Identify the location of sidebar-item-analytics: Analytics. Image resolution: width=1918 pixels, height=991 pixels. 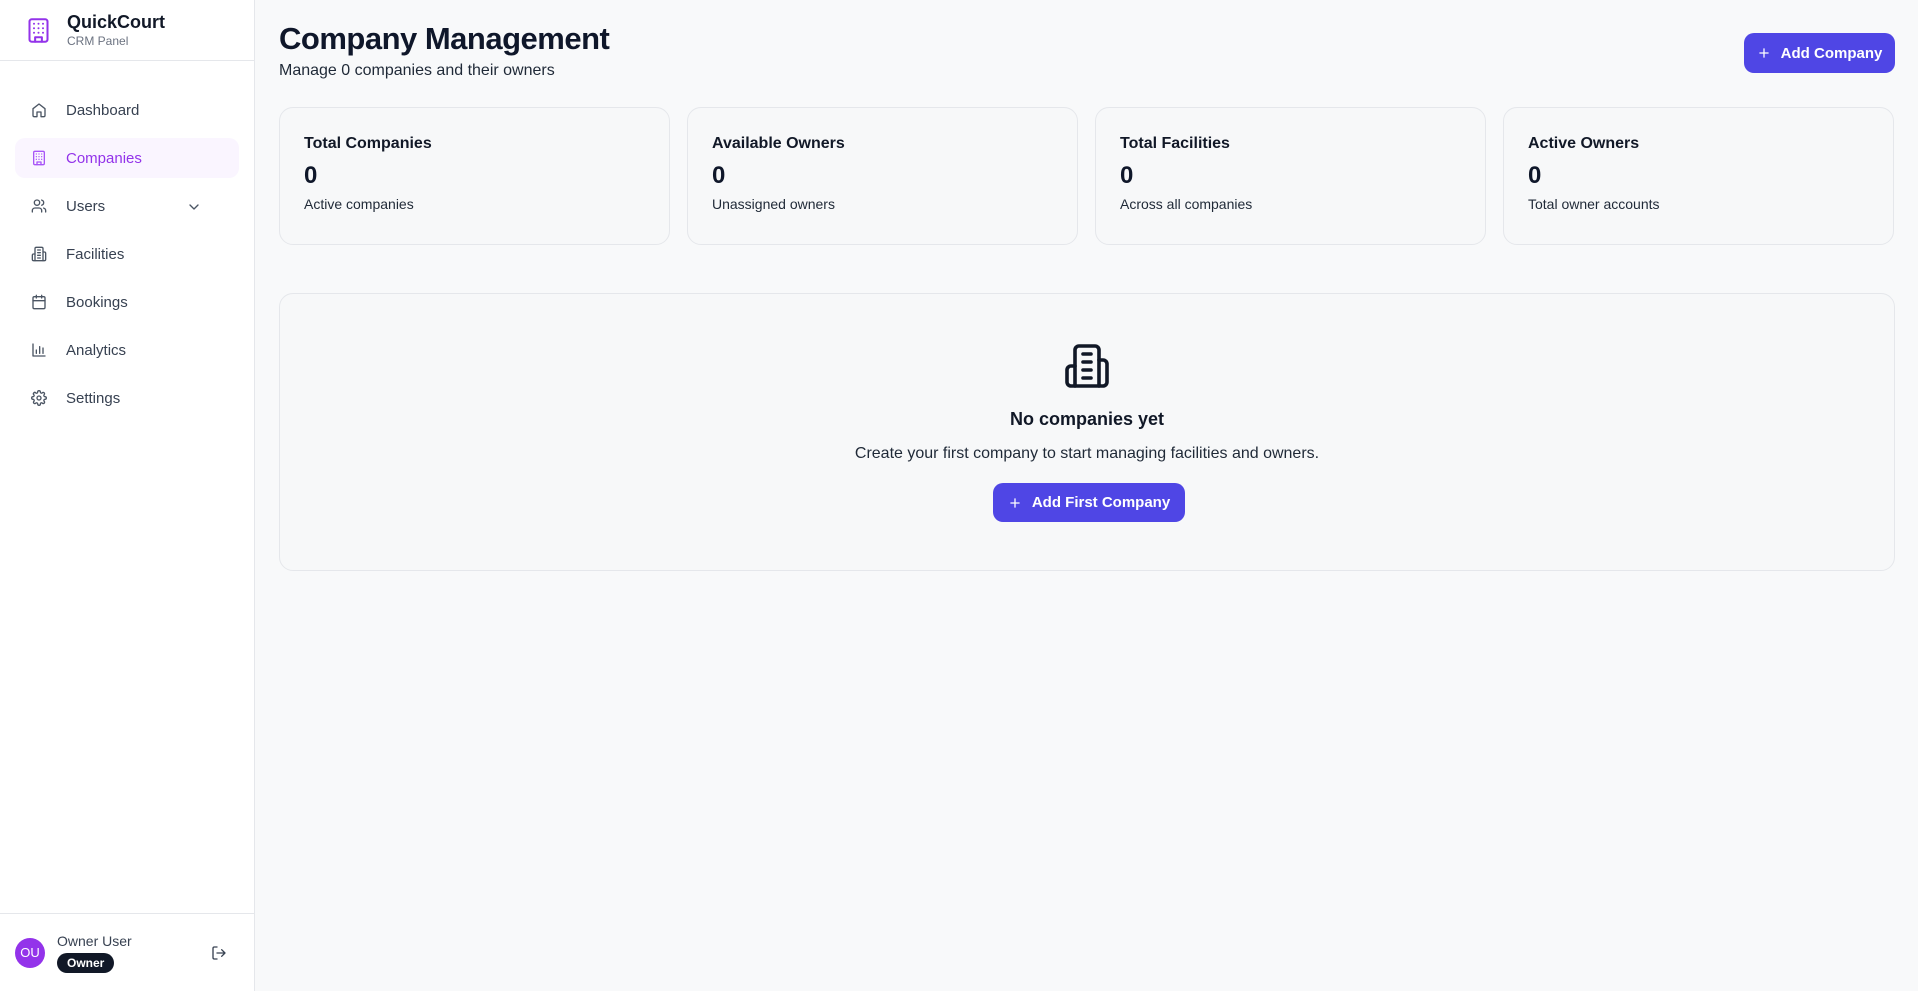
(127, 350).